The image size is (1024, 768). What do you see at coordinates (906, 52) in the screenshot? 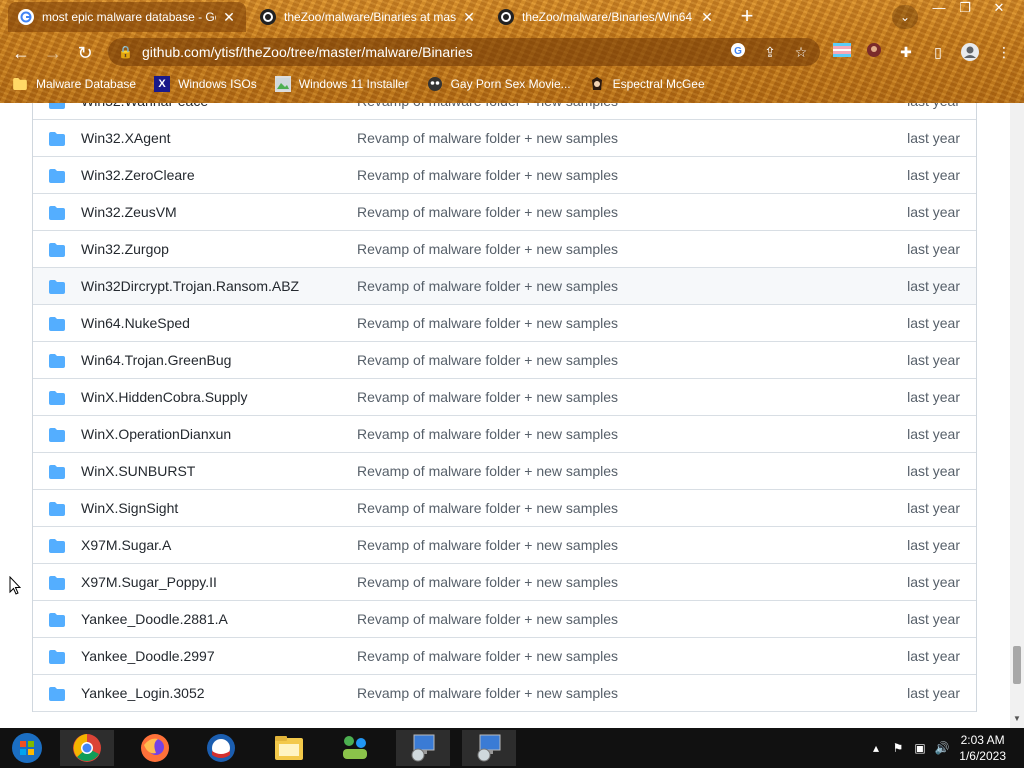
I see `extensions-puzzle-icon: ✚` at bounding box center [906, 52].